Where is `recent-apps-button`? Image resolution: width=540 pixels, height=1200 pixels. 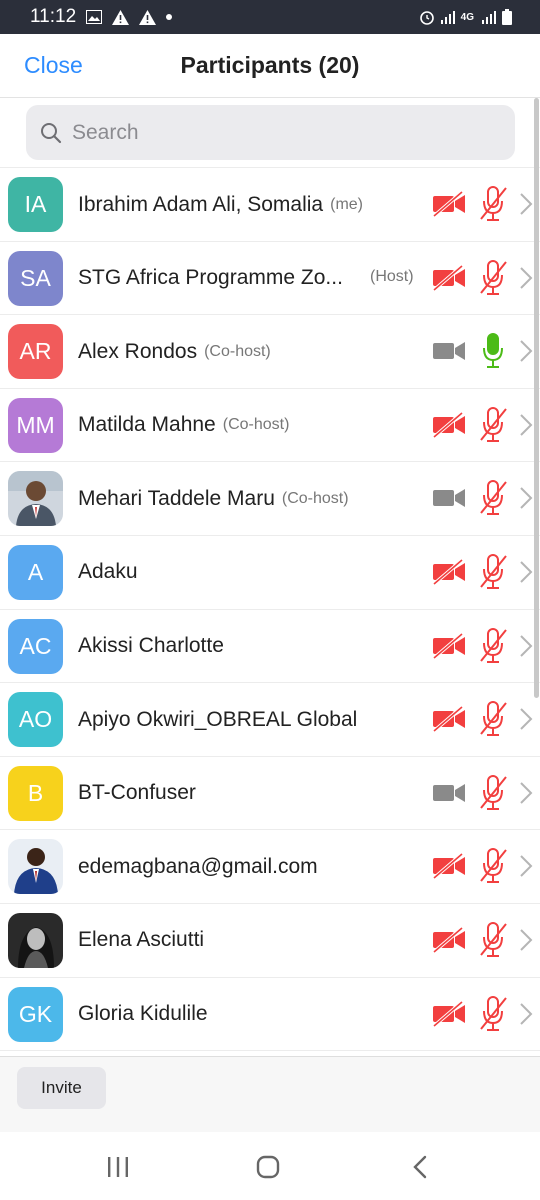
recent-apps-button is located at coordinates (118, 1167).